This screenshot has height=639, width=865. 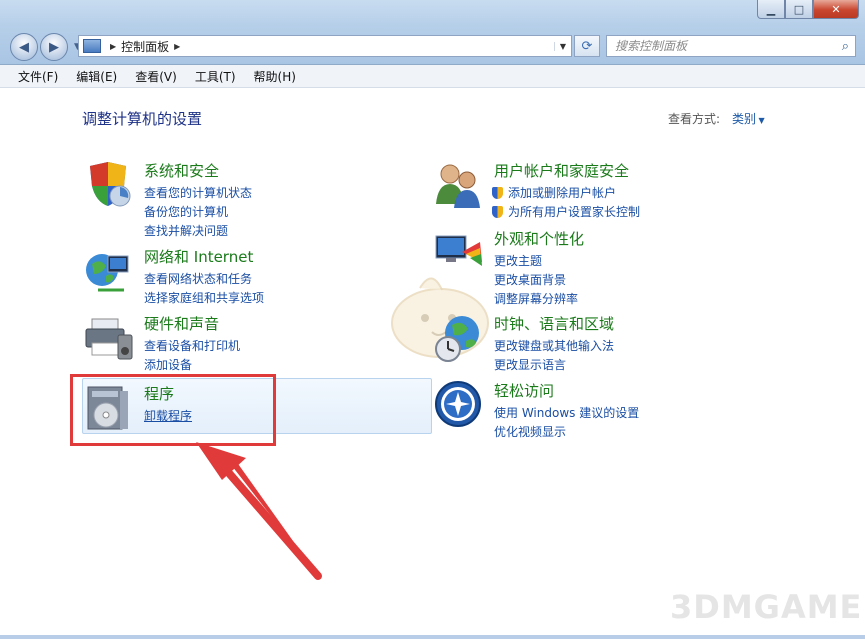 I want to click on address-bar: ▶ 控制面板 ▶ ▼, so click(x=325, y=46).